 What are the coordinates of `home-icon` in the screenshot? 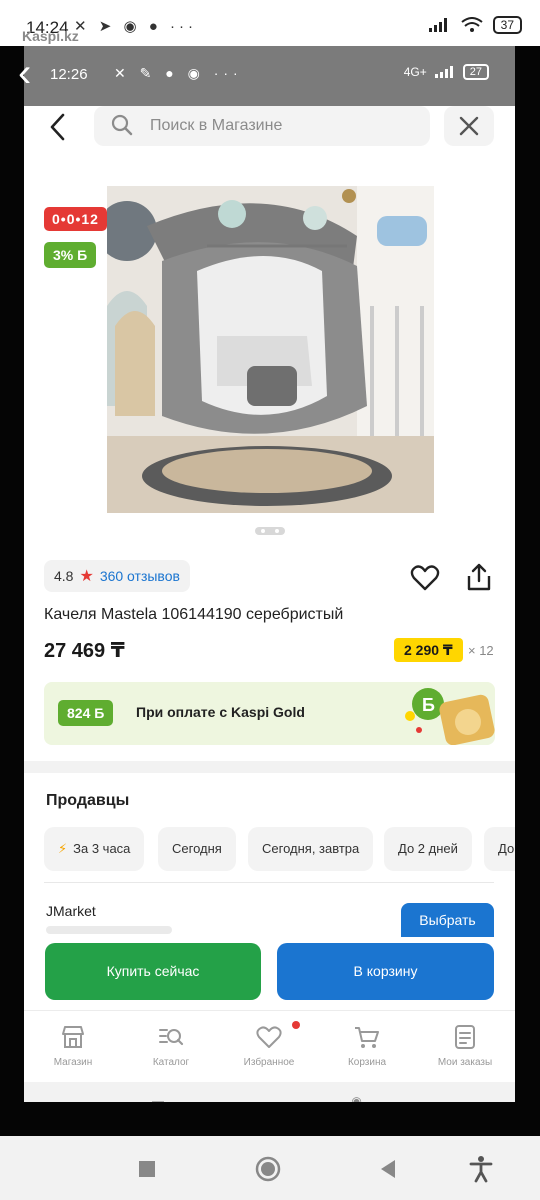 It's located at (268, 1169).